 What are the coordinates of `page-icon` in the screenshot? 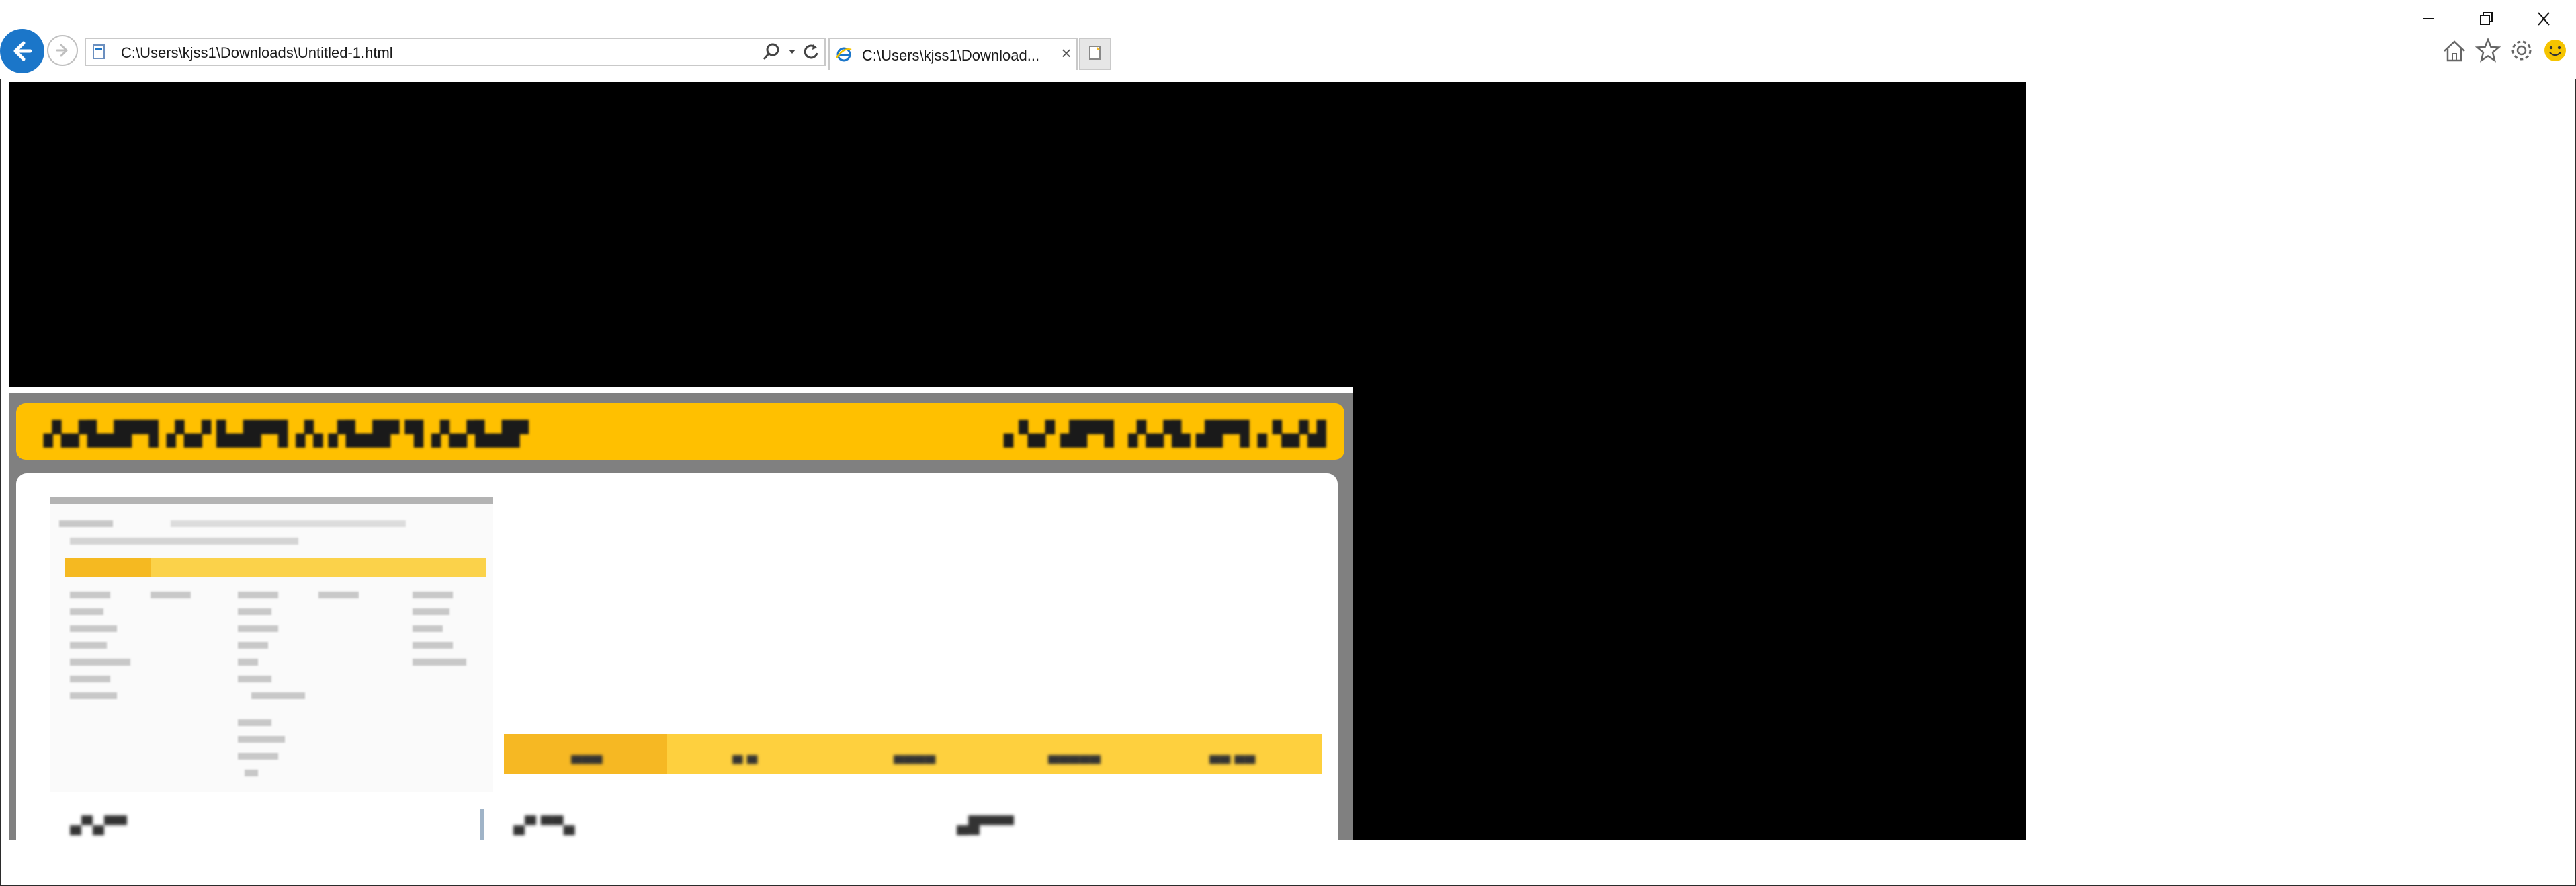 It's located at (99, 51).